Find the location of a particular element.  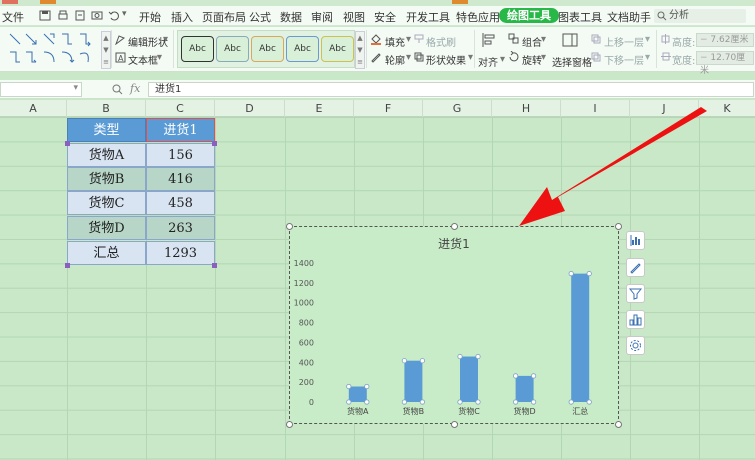

table-cell-value: 263 is located at coordinates (180, 228).